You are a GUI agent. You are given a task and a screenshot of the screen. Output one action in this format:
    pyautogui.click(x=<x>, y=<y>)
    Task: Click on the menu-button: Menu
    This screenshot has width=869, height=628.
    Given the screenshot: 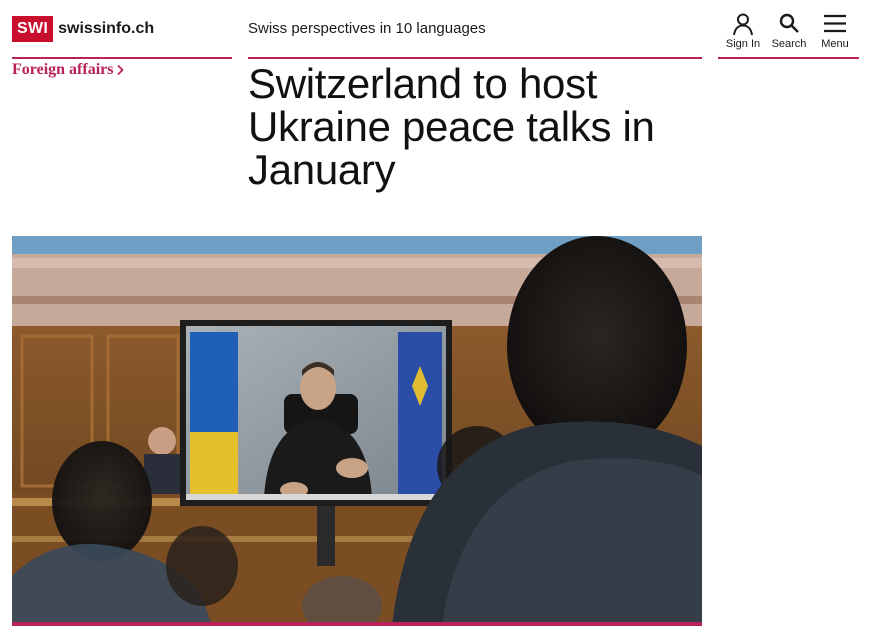 What is the action you would take?
    pyautogui.click(x=835, y=31)
    